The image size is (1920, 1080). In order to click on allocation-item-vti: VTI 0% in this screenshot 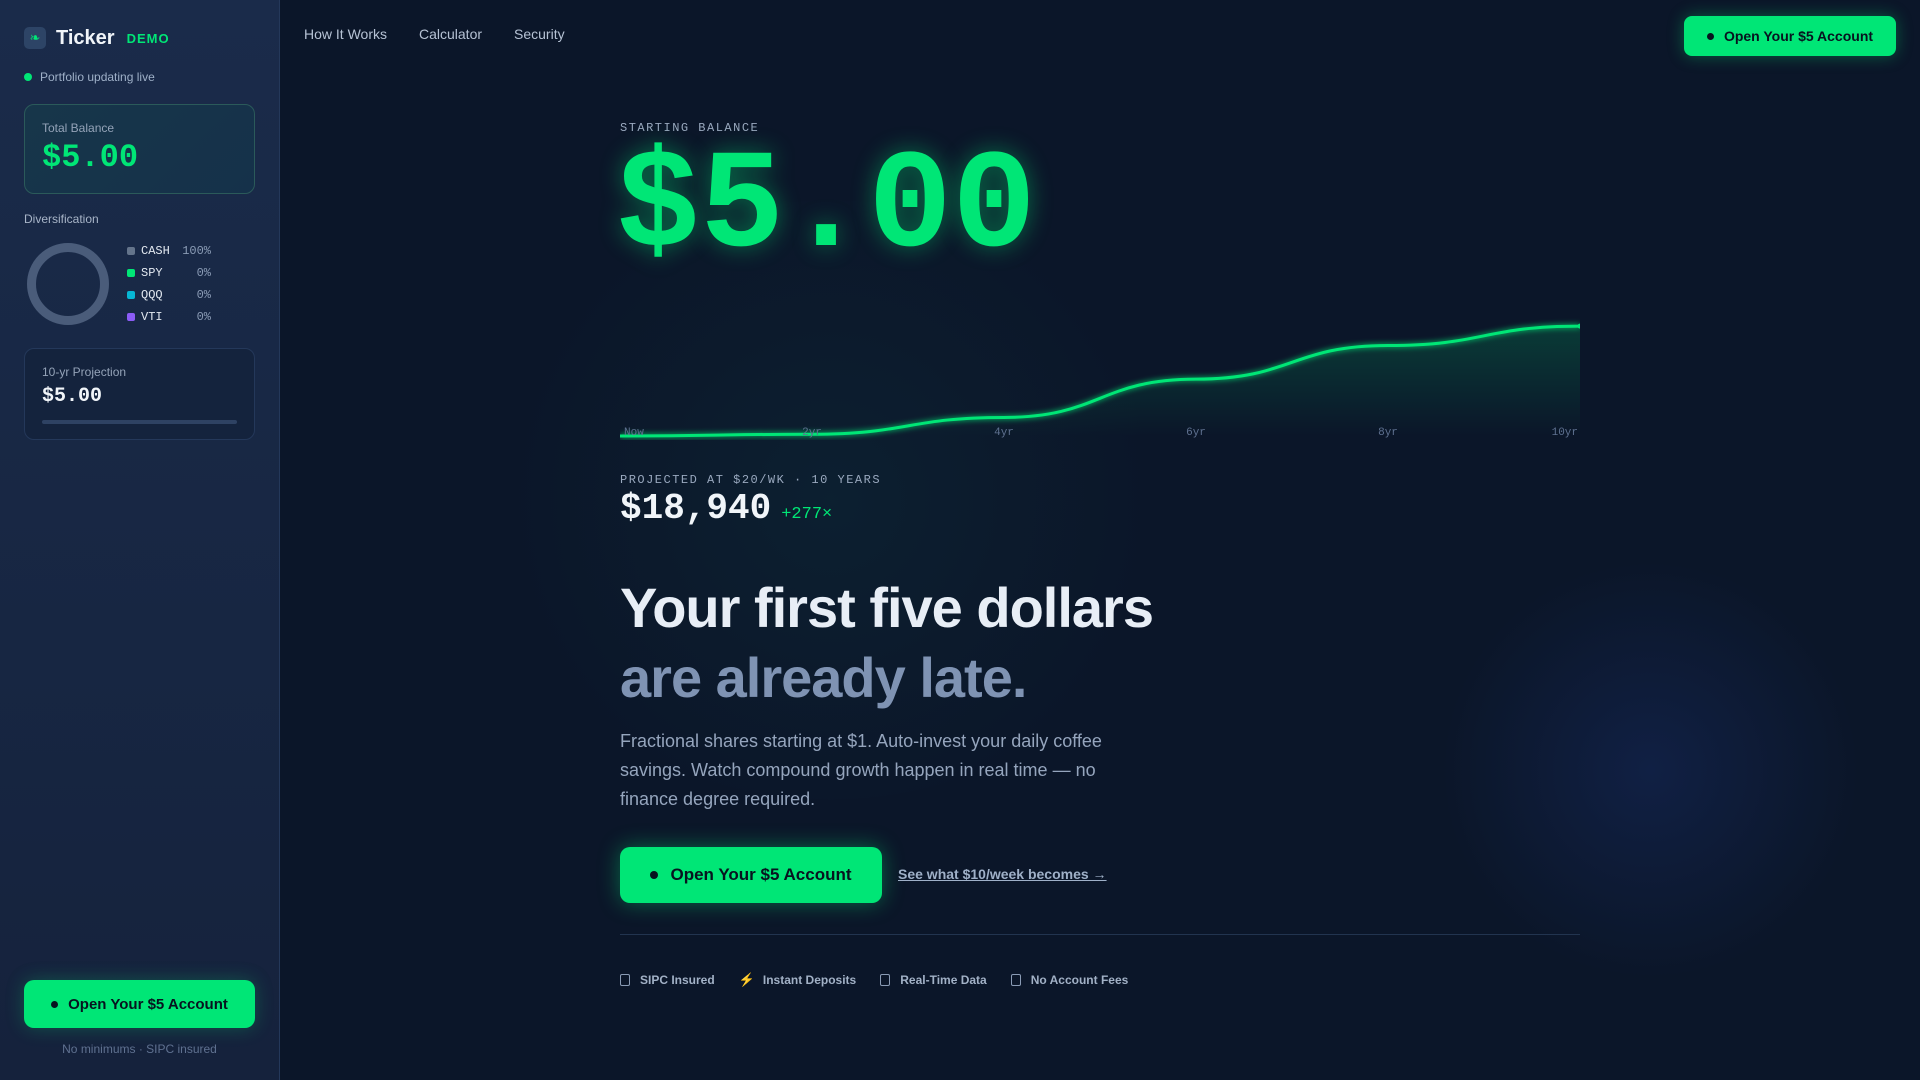, I will do `click(169, 317)`.